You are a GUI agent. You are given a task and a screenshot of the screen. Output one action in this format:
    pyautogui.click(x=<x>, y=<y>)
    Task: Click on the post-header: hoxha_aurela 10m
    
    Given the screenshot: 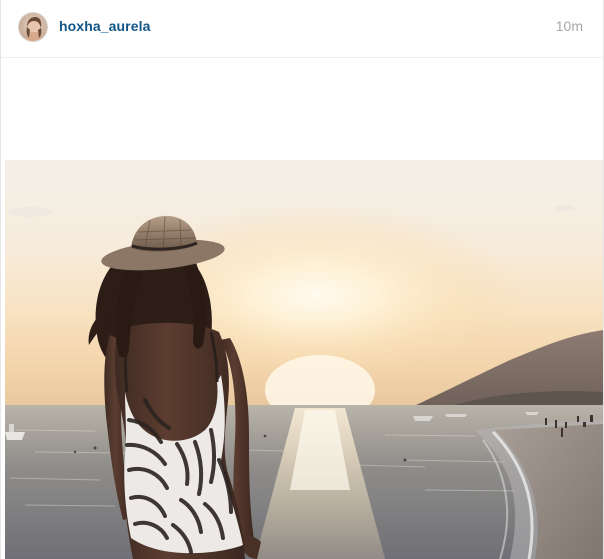 What is the action you would take?
    pyautogui.click(x=302, y=29)
    